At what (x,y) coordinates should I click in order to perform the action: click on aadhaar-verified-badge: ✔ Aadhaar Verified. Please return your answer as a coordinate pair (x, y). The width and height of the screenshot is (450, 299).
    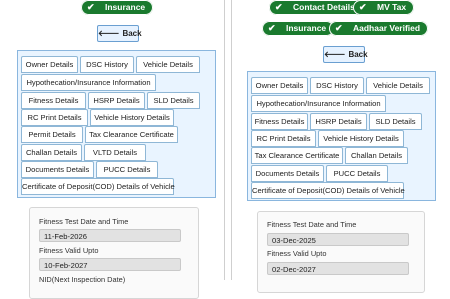
    Looking at the image, I should click on (379, 28).